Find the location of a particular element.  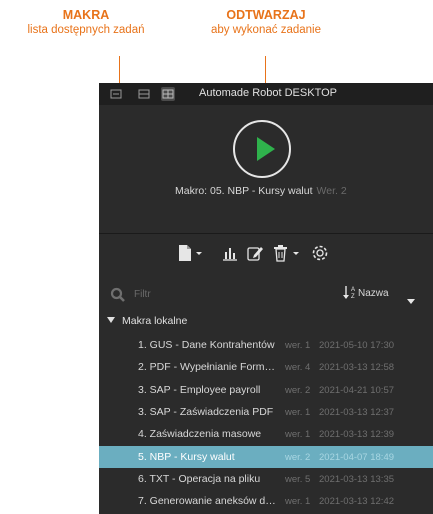

macro-name: 2. PDF - Wypełnianie Formularza is located at coordinates (209, 367).